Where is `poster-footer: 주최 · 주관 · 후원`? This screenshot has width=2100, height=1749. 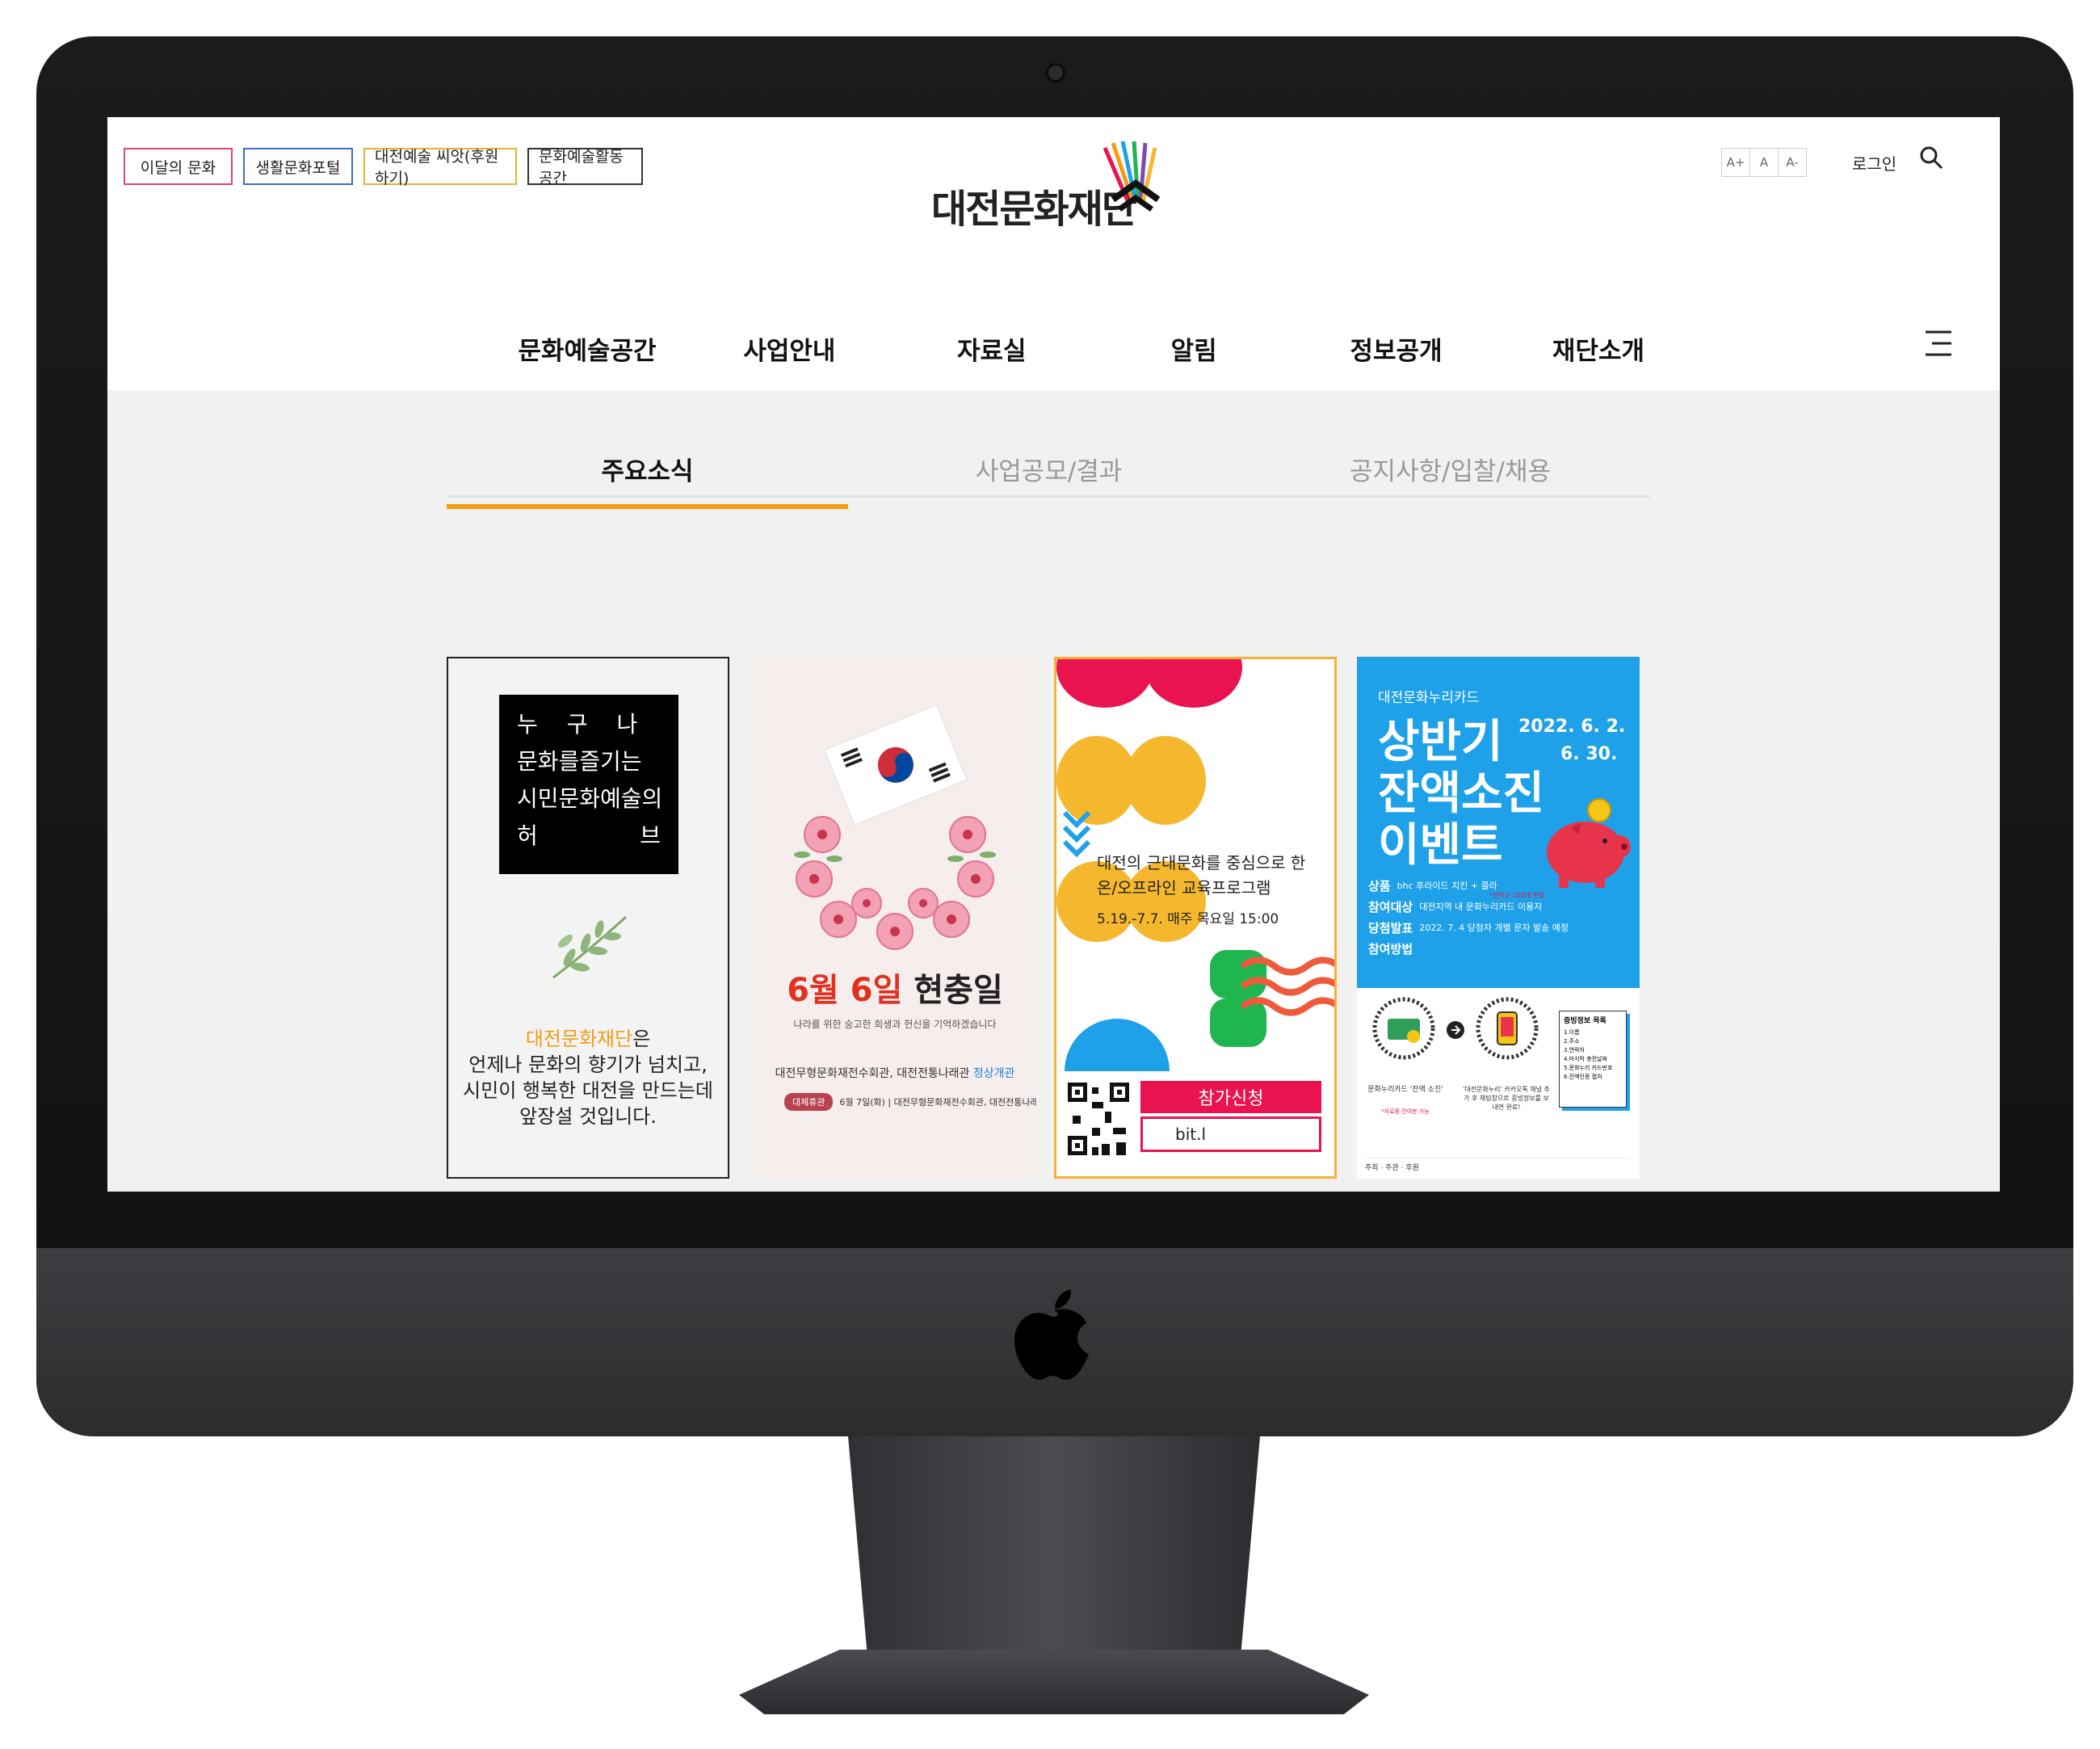
poster-footer: 주최 · 주관 · 후원 is located at coordinates (1499, 1165).